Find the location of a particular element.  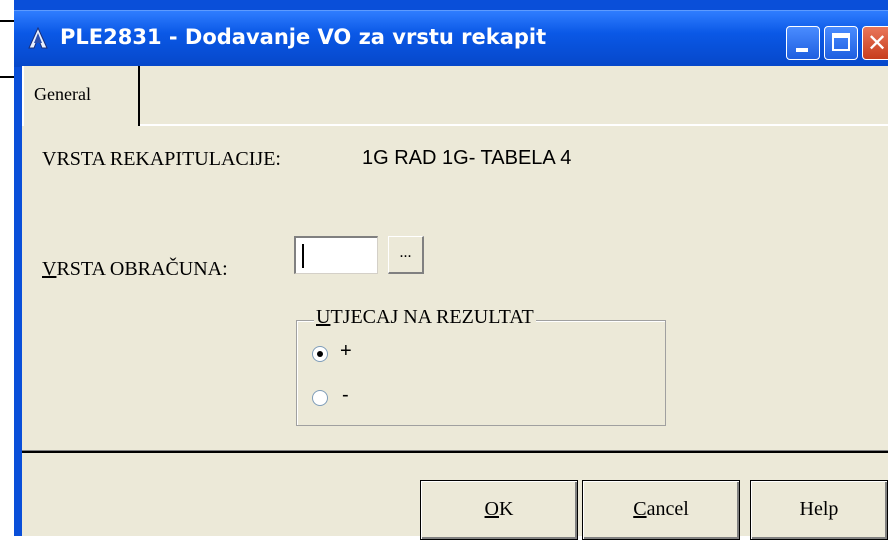

close-button: ✕ is located at coordinates (875, 43).